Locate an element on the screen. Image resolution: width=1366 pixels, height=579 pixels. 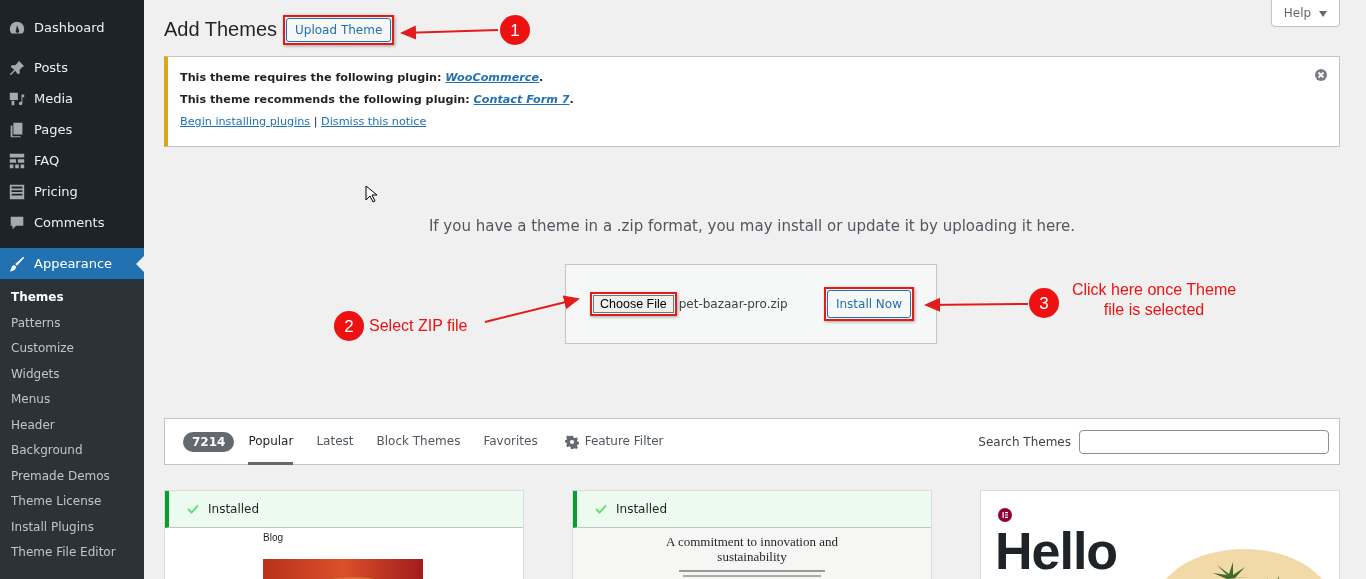
feature-filter-tab: Feature Filter is located at coordinates (614, 441).